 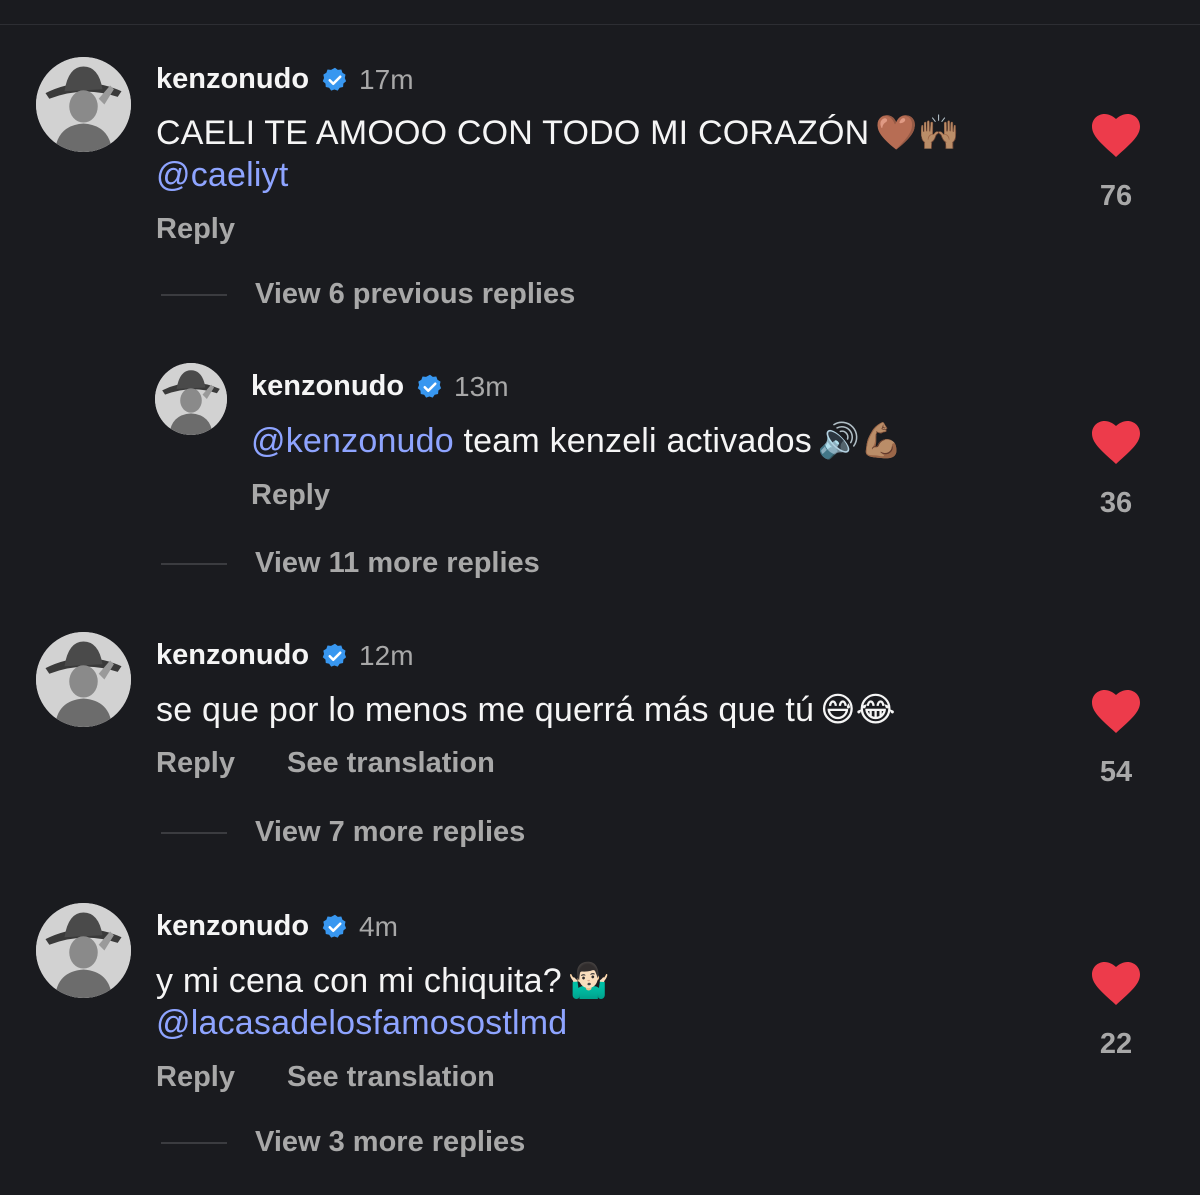 I want to click on mention-link: @lacasadelosfamosostlmd, so click(x=361, y=1023).